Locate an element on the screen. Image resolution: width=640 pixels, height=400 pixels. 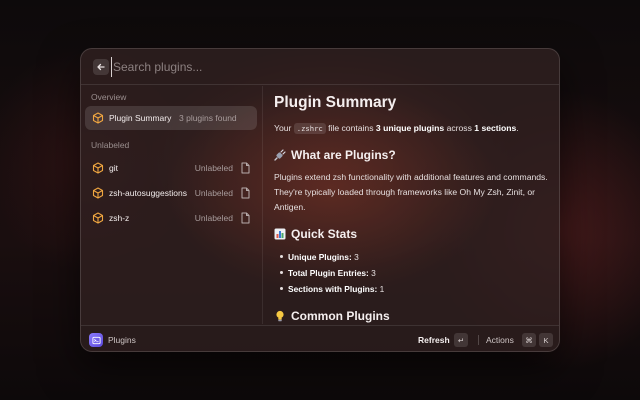
search-bar is located at coordinates (320, 67).